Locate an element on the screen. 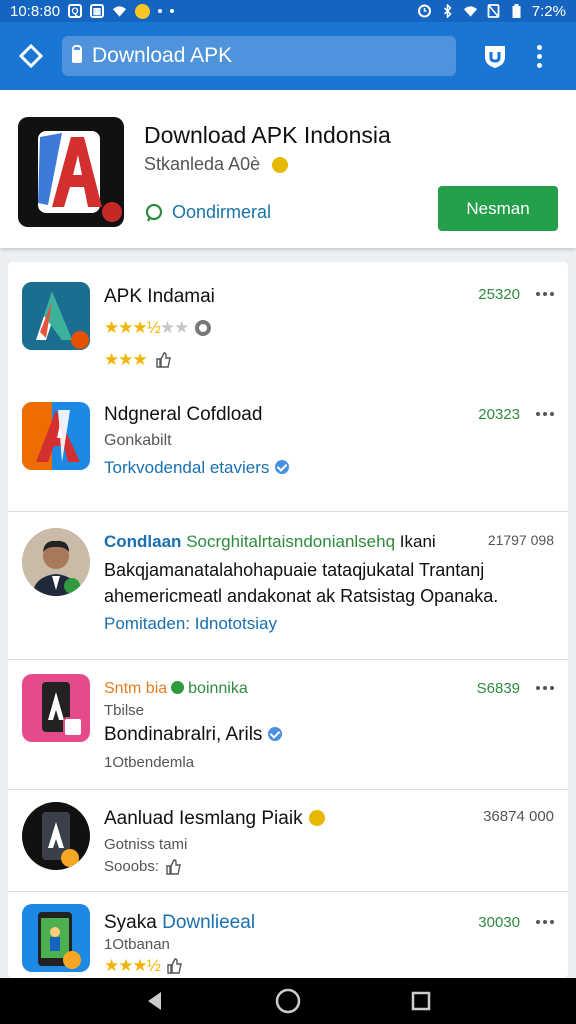 The image size is (576, 1024). post-source: Socrghitalrtaisndonianlsehq is located at coordinates (291, 541).